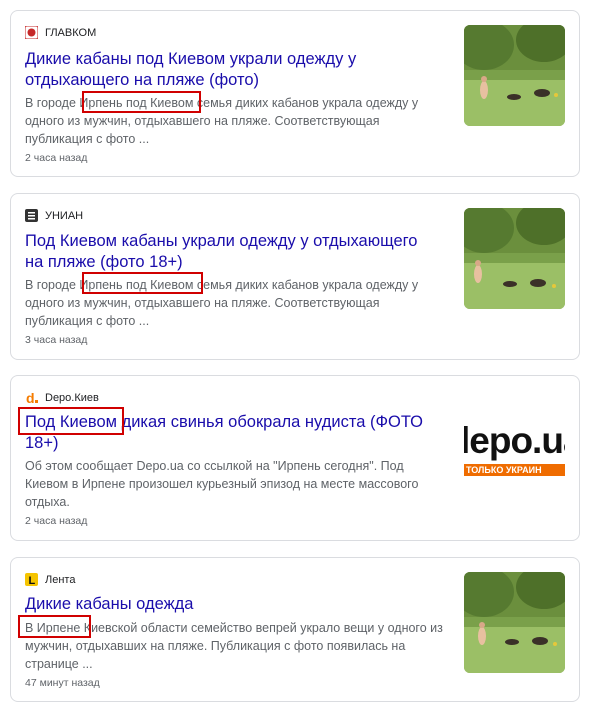  What do you see at coordinates (64, 216) in the screenshot?
I see `source-name: УНИАН` at bounding box center [64, 216].